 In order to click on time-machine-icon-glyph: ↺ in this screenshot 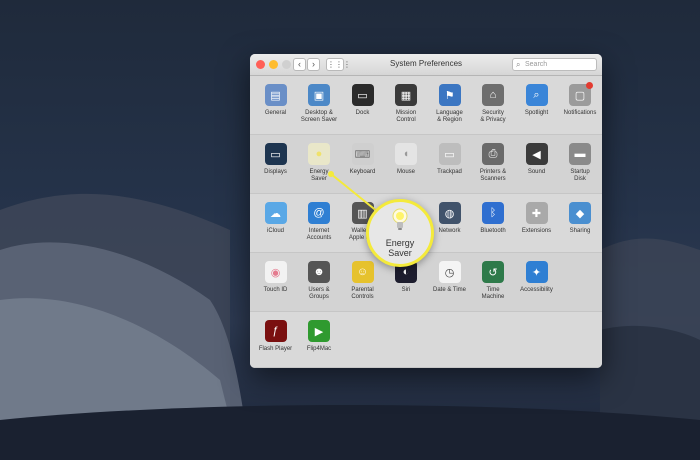, I will do `click(493, 272)`.